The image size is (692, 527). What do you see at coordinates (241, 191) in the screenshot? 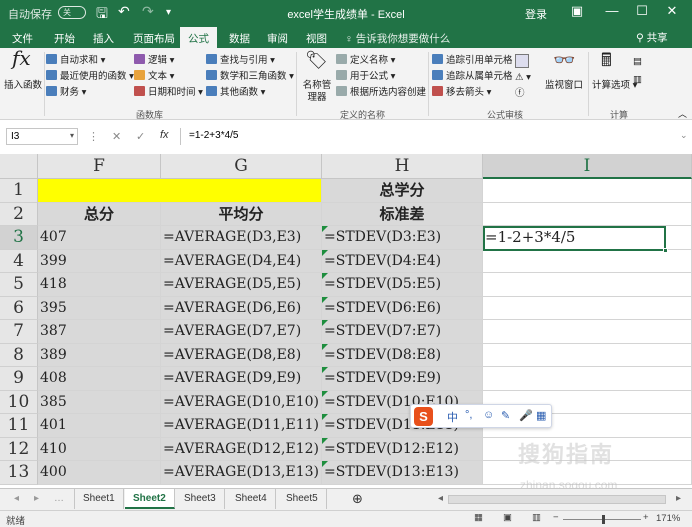
I see `cell-g1` at bounding box center [241, 191].